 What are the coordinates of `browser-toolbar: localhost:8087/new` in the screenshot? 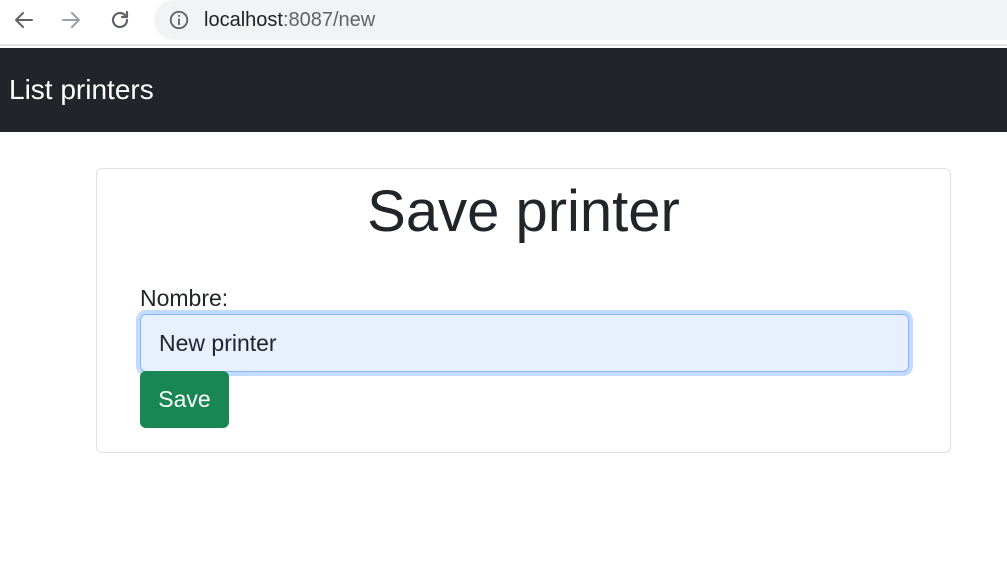 It's located at (503, 23).